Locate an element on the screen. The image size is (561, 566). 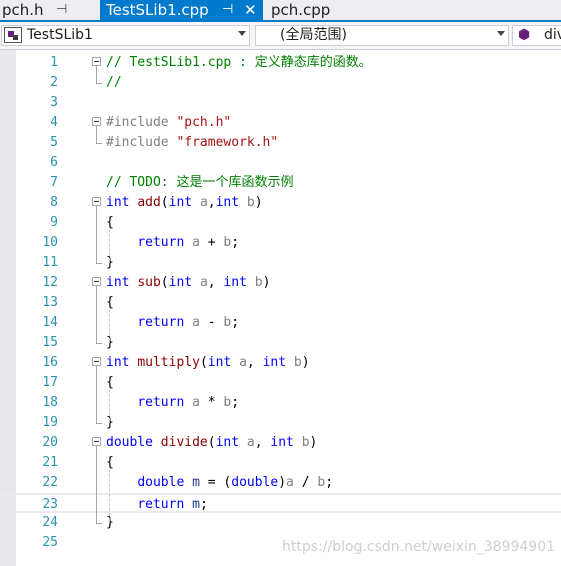
code-line: 20 double divide(int a, int b) is located at coordinates (280, 443).